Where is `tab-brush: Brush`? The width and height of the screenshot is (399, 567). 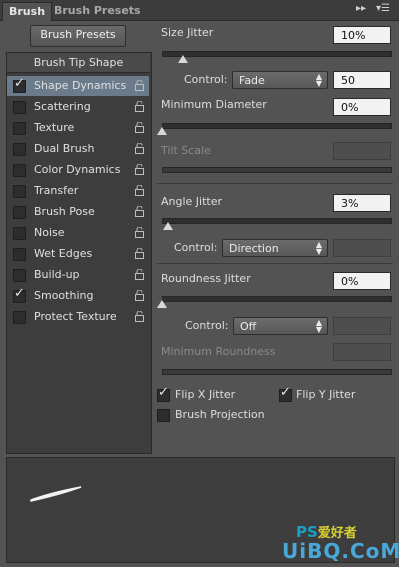
tab-brush: Brush is located at coordinates (27, 11).